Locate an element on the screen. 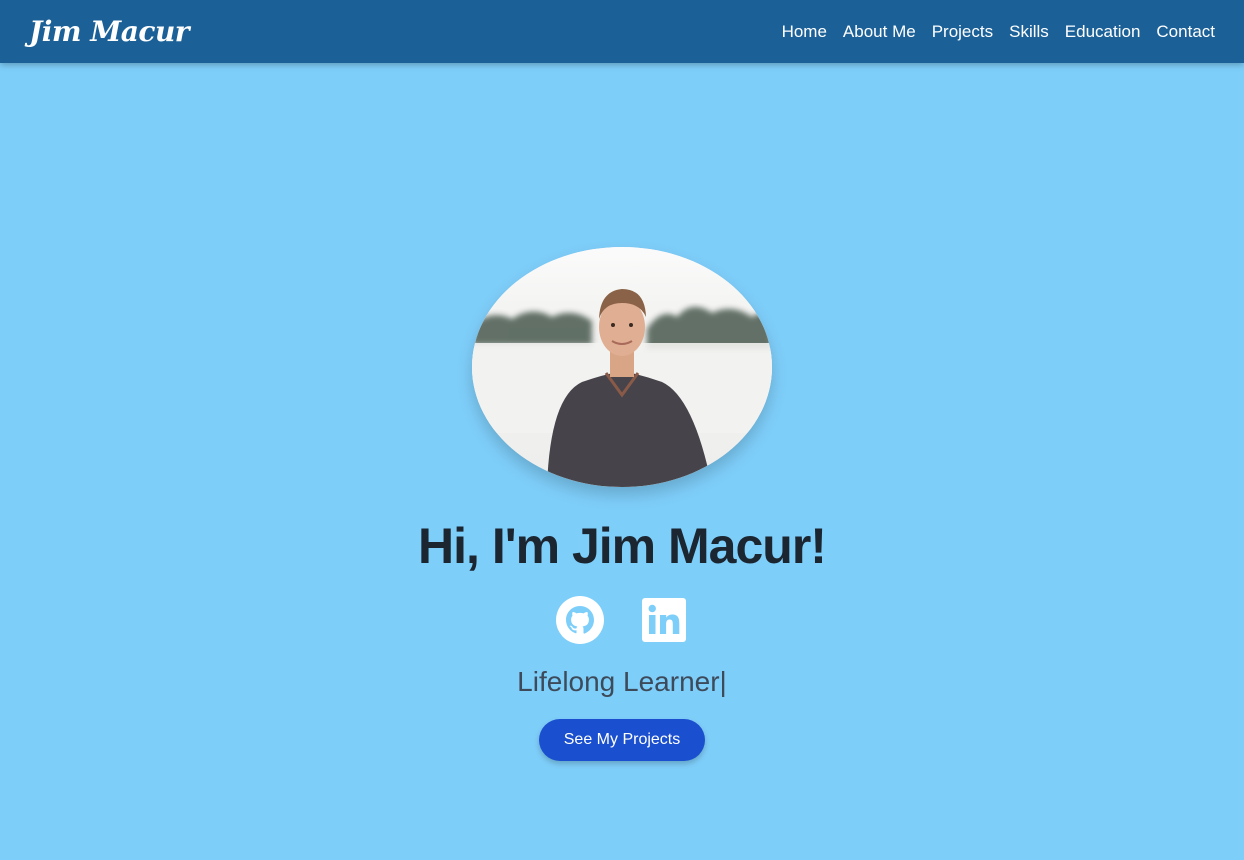  github-icon is located at coordinates (580, 620).